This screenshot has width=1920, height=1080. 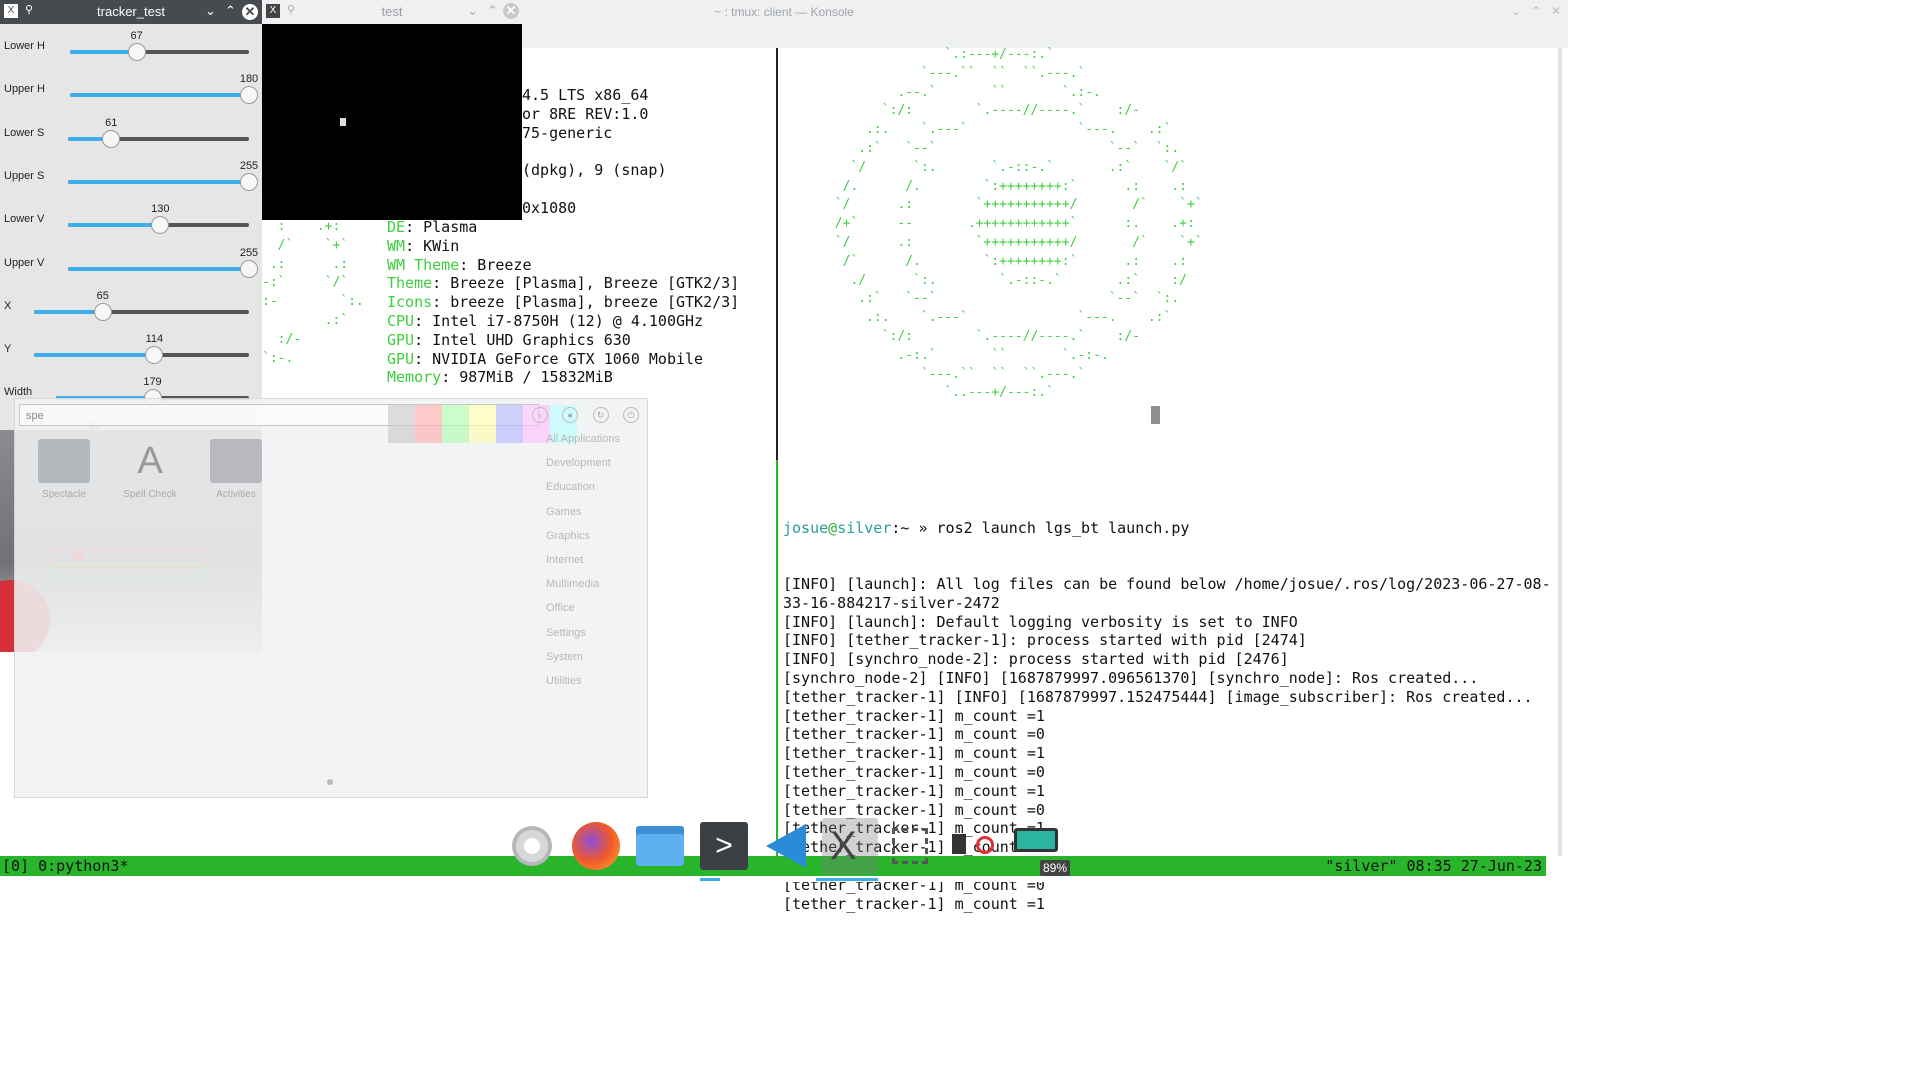 What do you see at coordinates (64, 469) in the screenshot?
I see `favorite-spectacle: Spectacle` at bounding box center [64, 469].